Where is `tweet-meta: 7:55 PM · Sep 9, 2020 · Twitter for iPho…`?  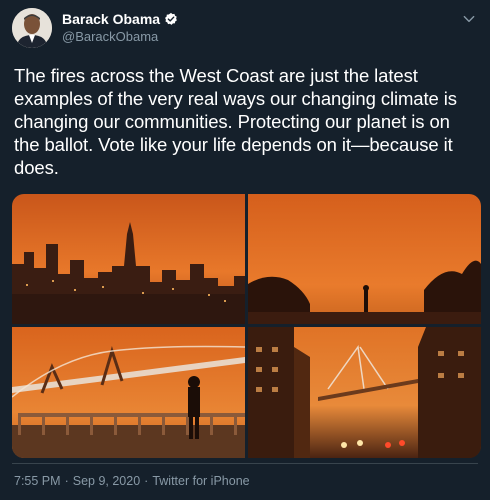 tweet-meta: 7:55 PM · Sep 9, 2020 · Twitter for iPho… is located at coordinates (132, 481).